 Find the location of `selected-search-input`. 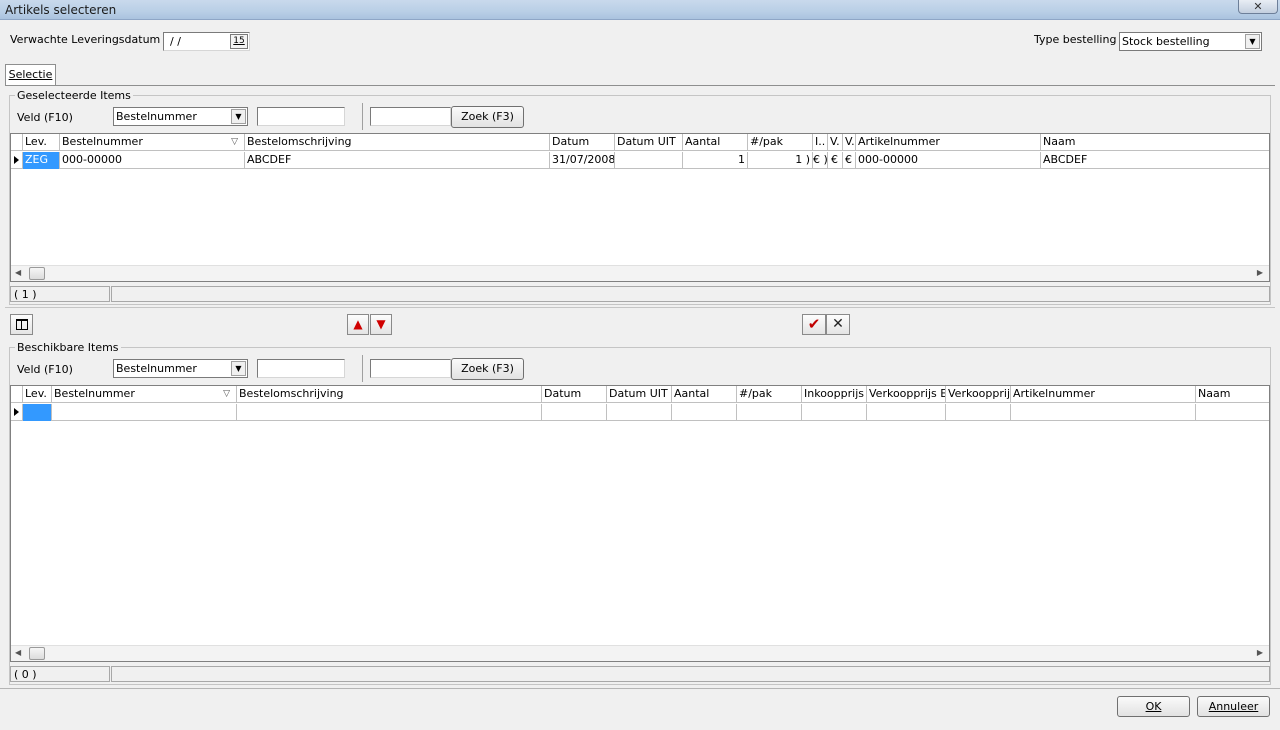

selected-search-input is located at coordinates (410, 116).